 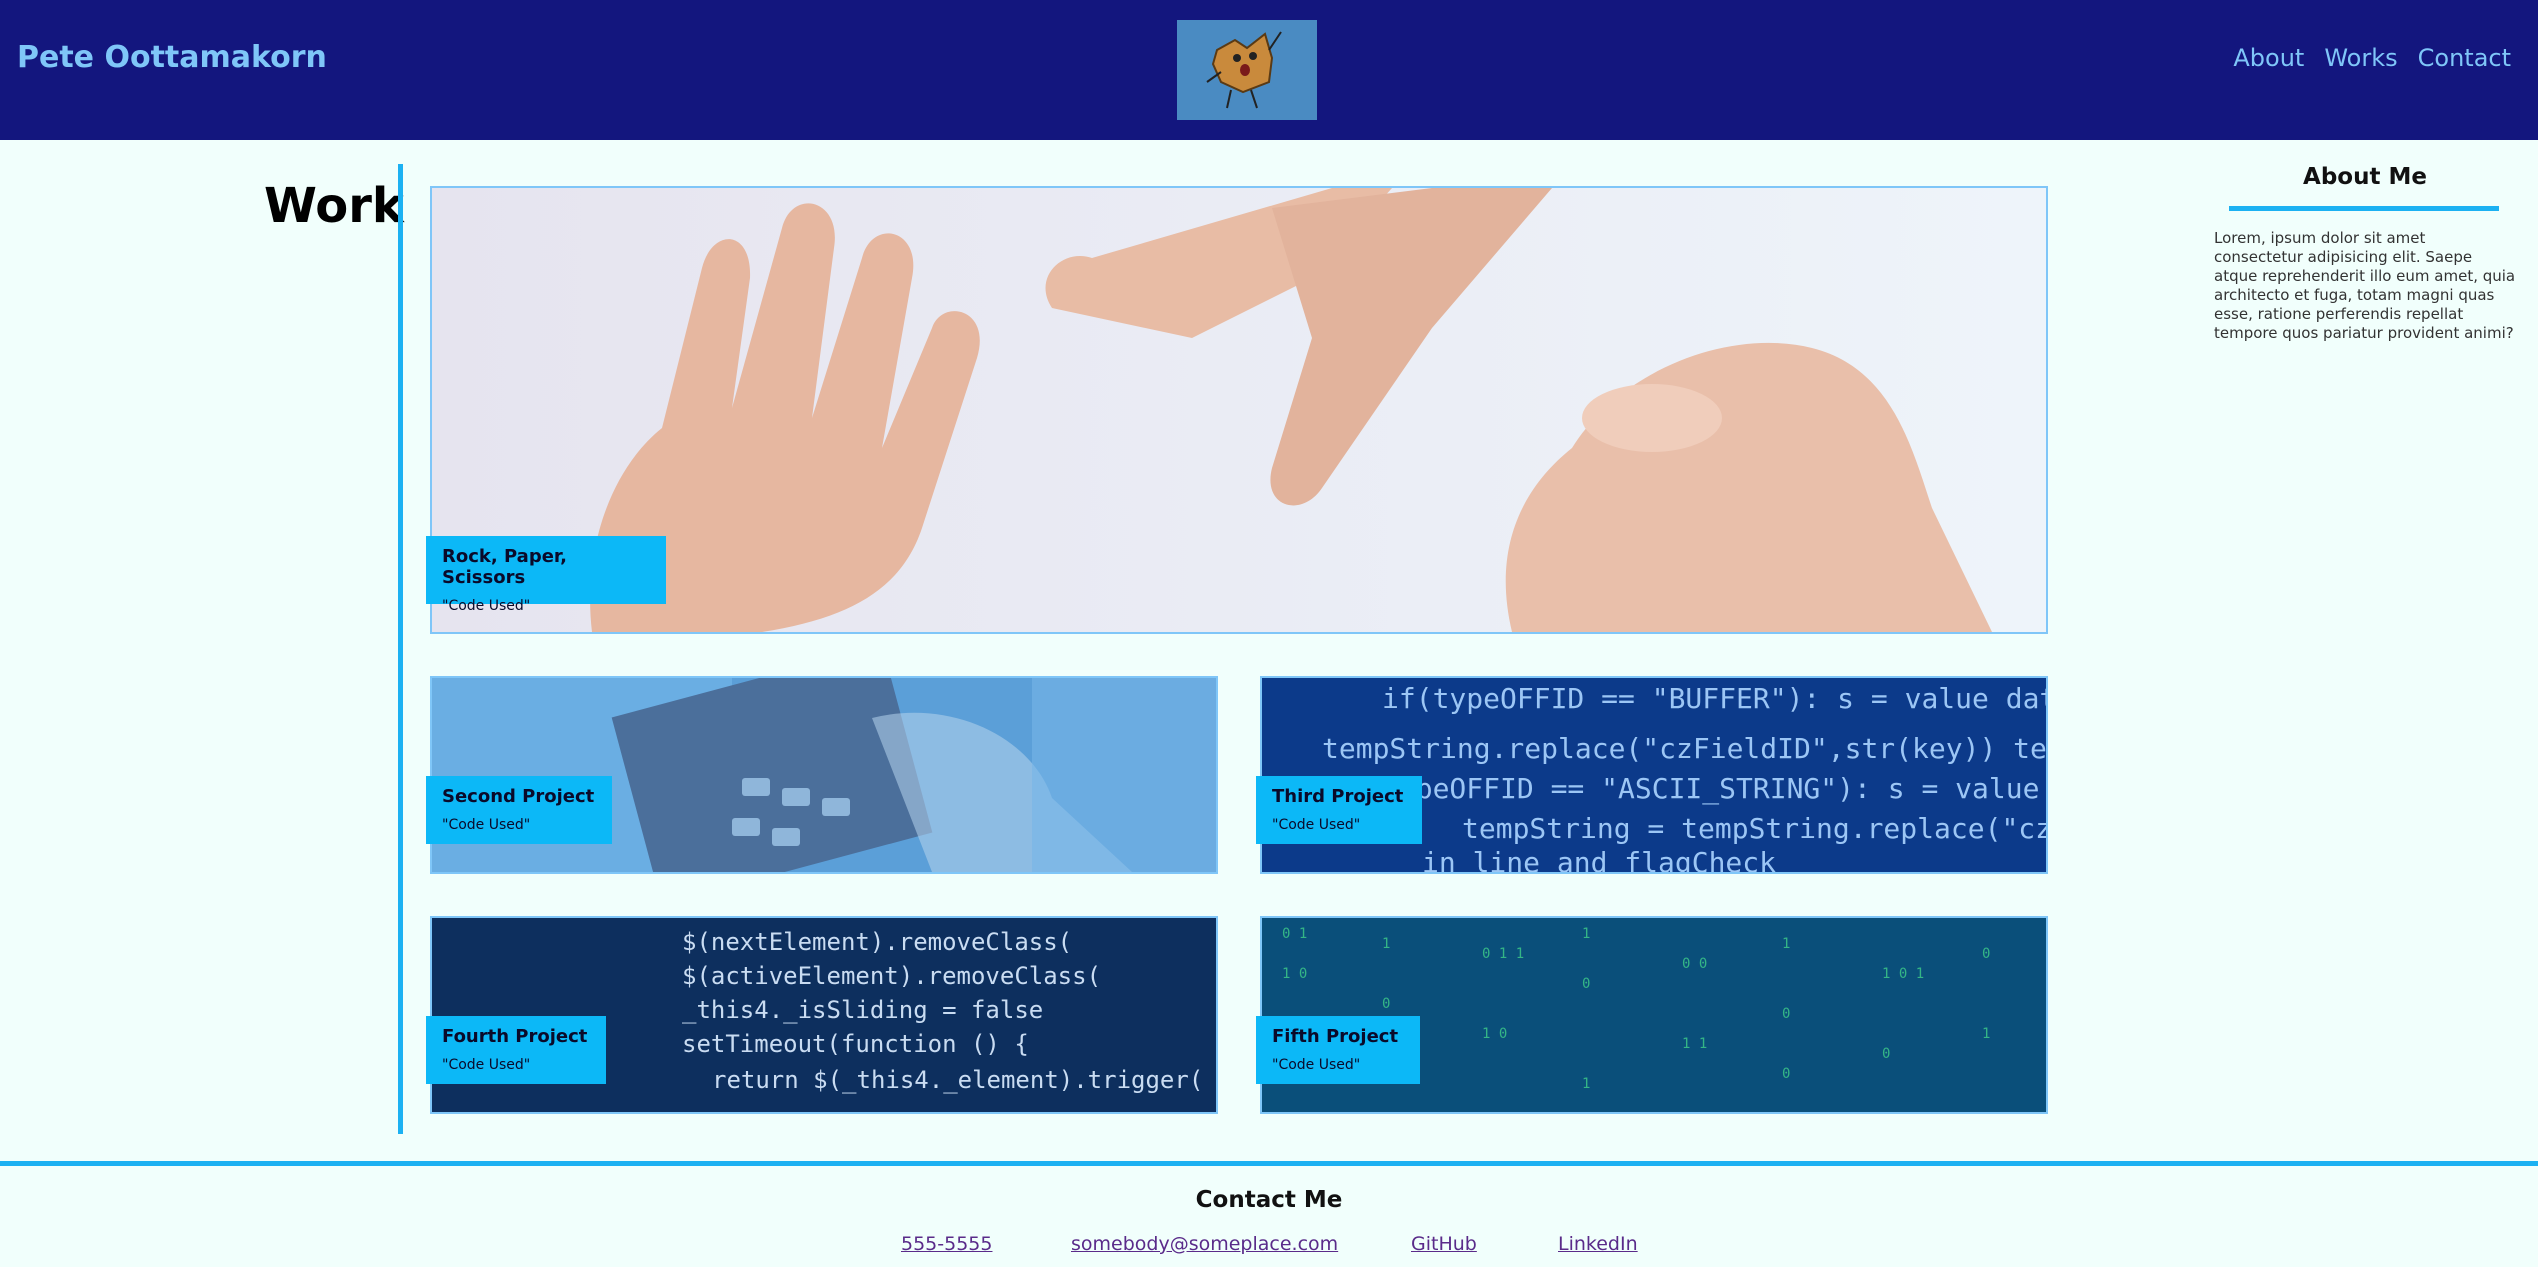 What do you see at coordinates (2268, 58) in the screenshot?
I see `nav-about-link: About` at bounding box center [2268, 58].